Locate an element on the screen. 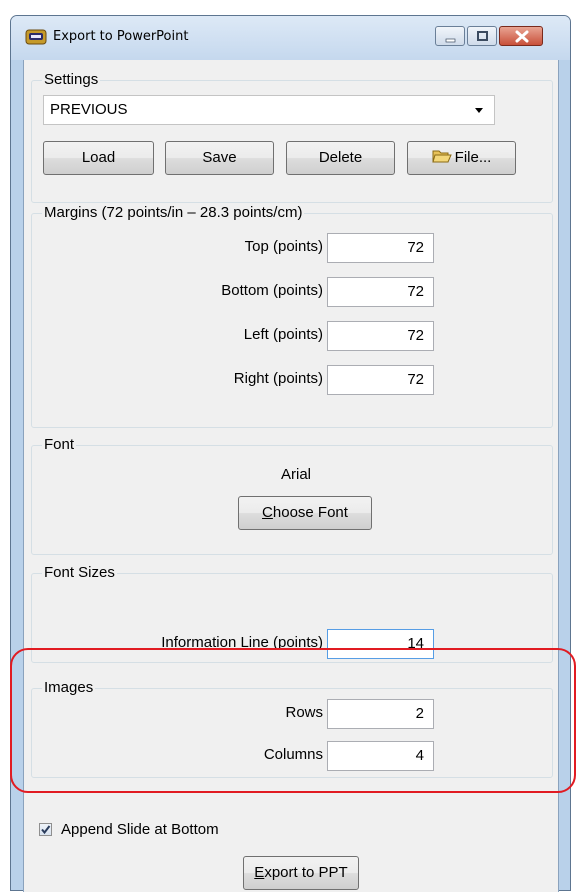 The width and height of the screenshot is (576, 892). font-group: Font Arial Choose Font is located at coordinates (292, 495).